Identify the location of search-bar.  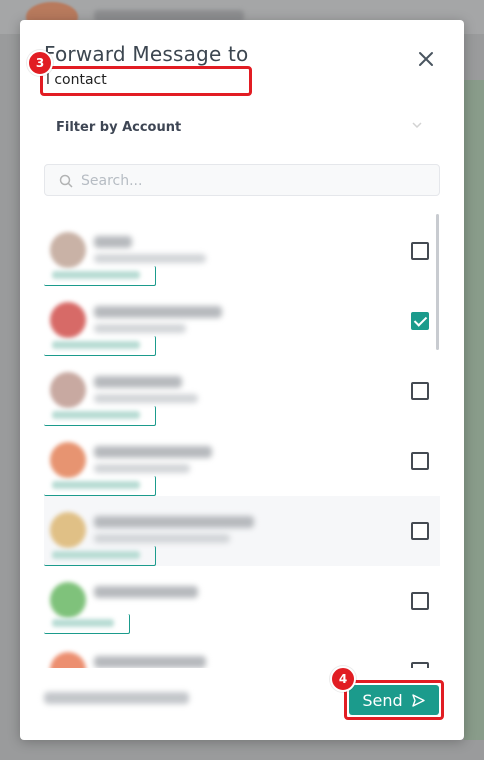
(242, 180).